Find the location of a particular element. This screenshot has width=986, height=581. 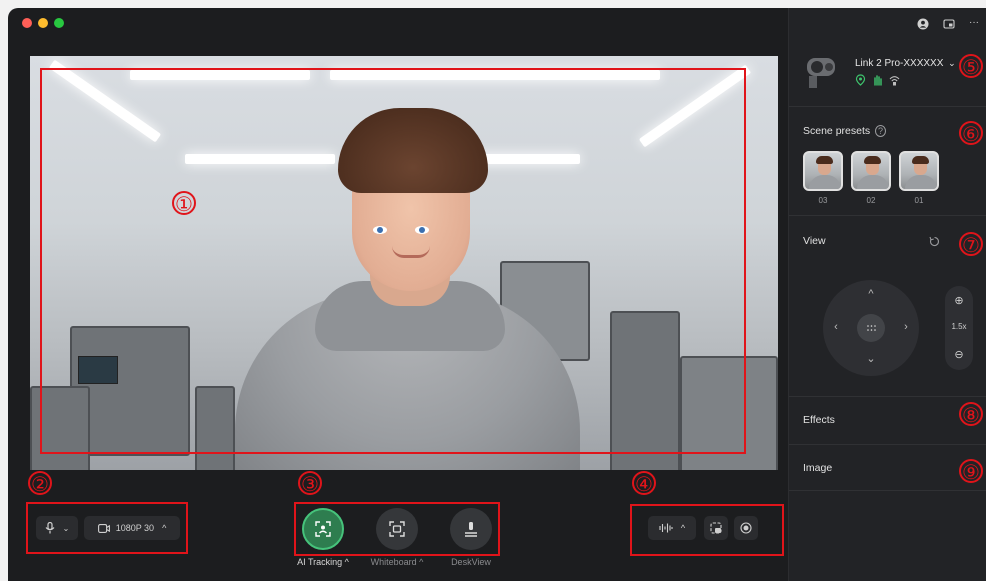

zoom-level: 1.5x is located at coordinates (959, 326).